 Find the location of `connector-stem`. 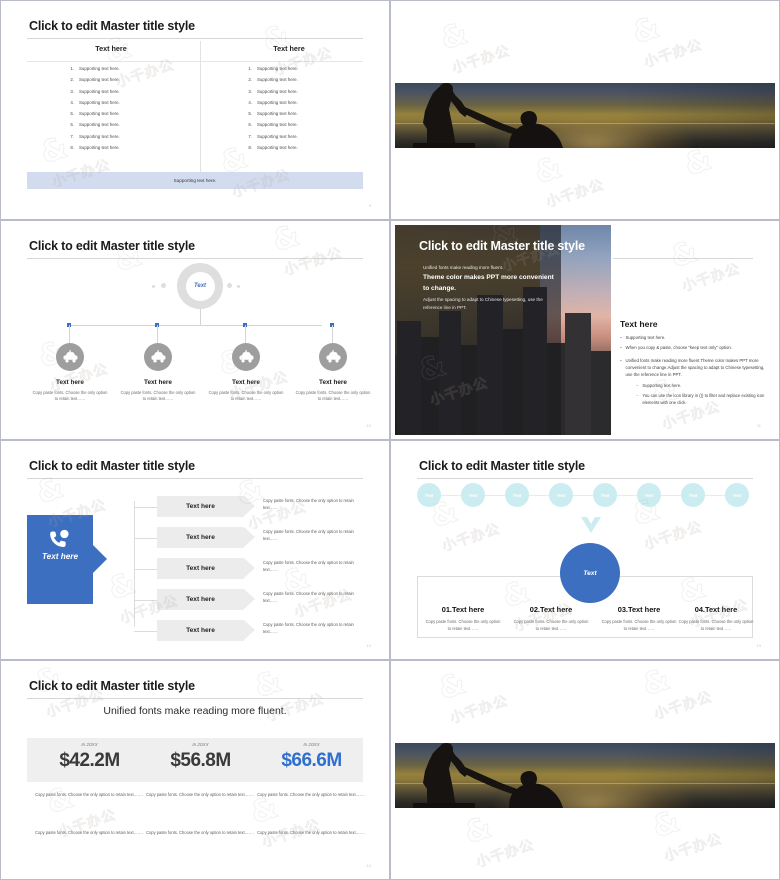

connector-stem is located at coordinates (200, 317).